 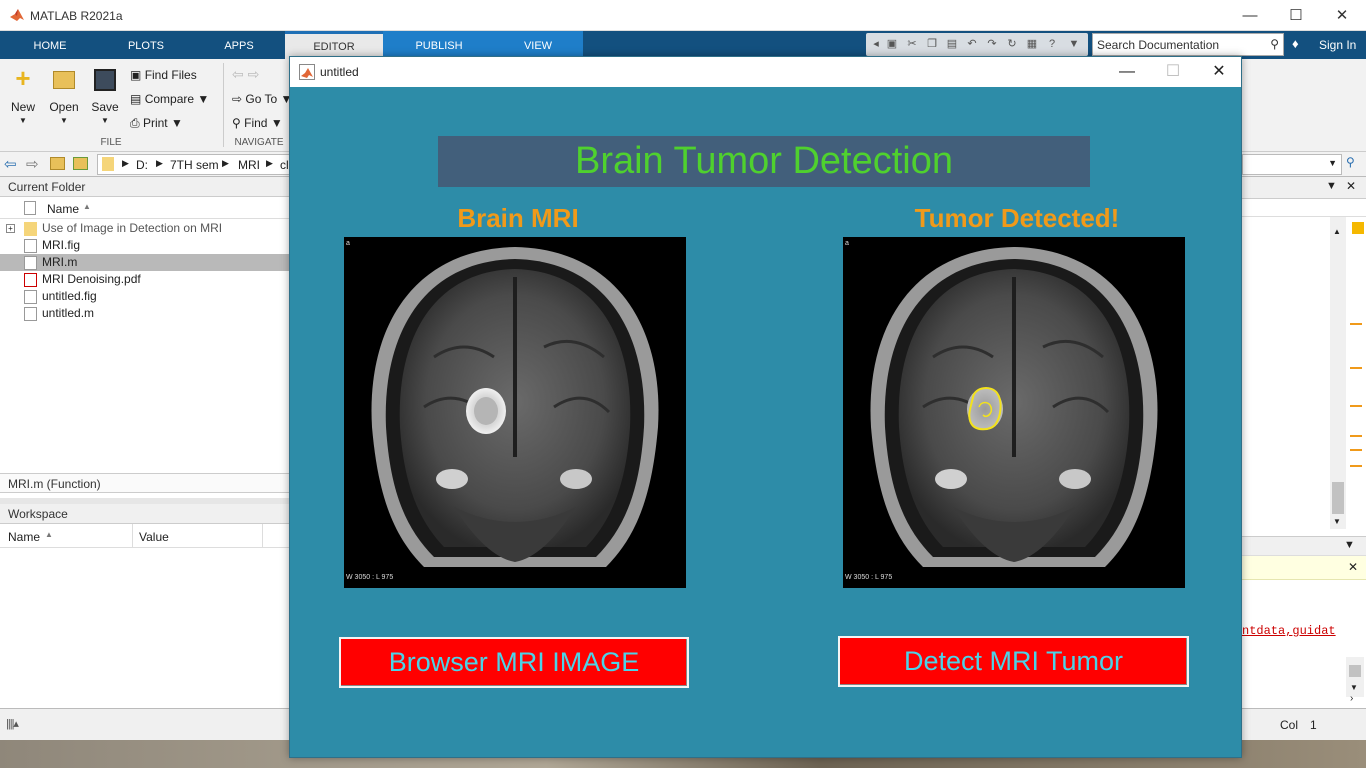 I want to click on workspace-name-column: Name, so click(x=24, y=537).